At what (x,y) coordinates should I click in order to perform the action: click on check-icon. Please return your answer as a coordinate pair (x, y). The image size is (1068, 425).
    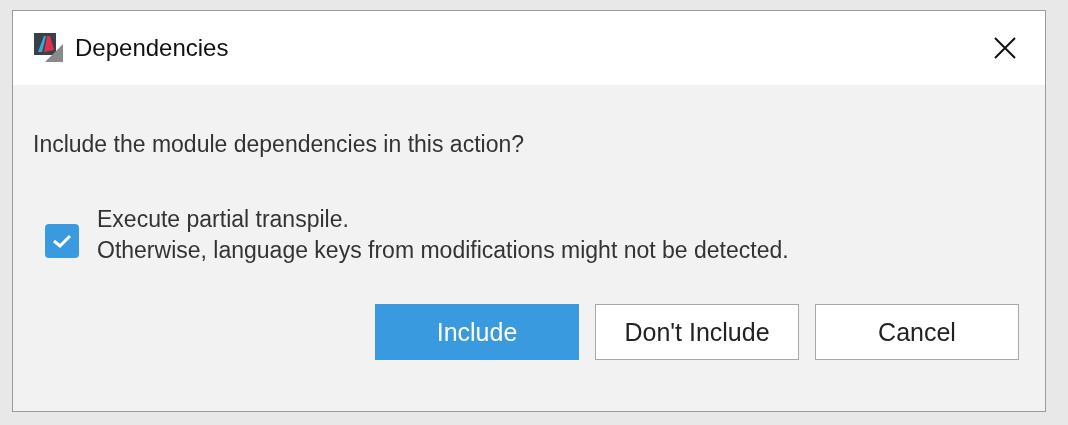
    Looking at the image, I should click on (62, 241).